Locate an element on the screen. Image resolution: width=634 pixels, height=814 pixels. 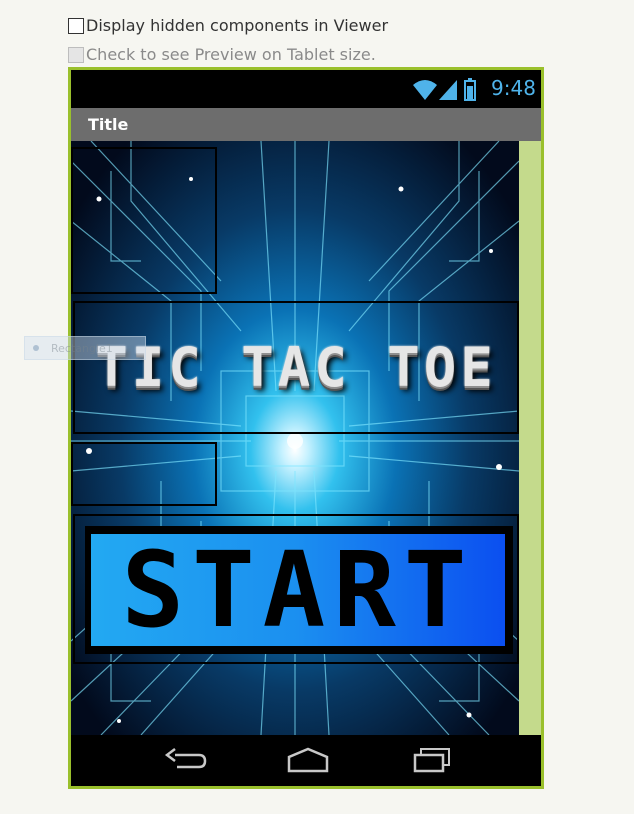
start-arrangement is located at coordinates (296, 589).